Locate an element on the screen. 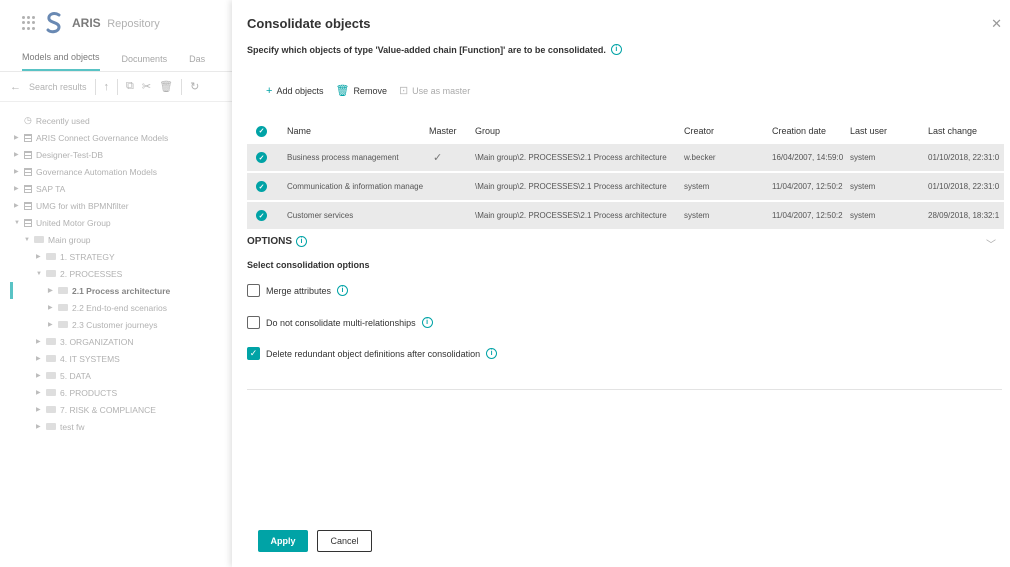 This screenshot has width=1010, height=567. chevron-down-icon: ﹀ is located at coordinates (991, 243).